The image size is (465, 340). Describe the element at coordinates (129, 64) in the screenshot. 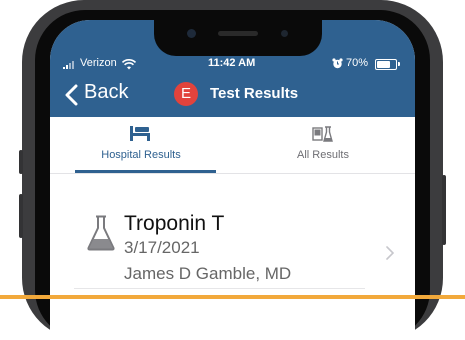

I see `wifi-icon` at that location.